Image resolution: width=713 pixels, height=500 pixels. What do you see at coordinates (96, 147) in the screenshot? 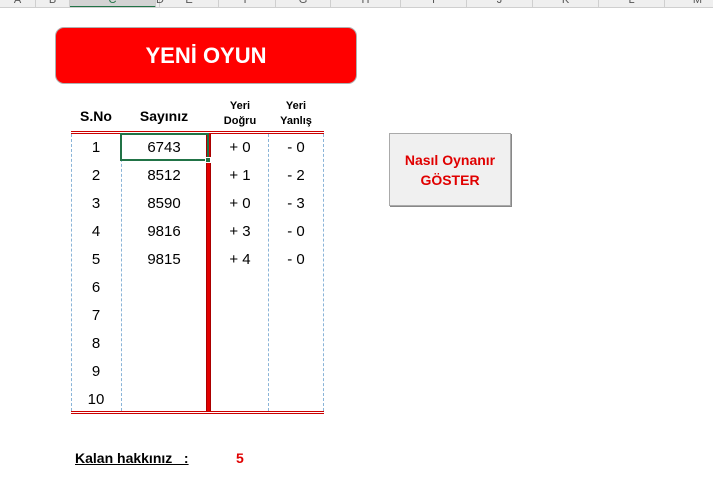
I see `cell-no: 1` at bounding box center [96, 147].